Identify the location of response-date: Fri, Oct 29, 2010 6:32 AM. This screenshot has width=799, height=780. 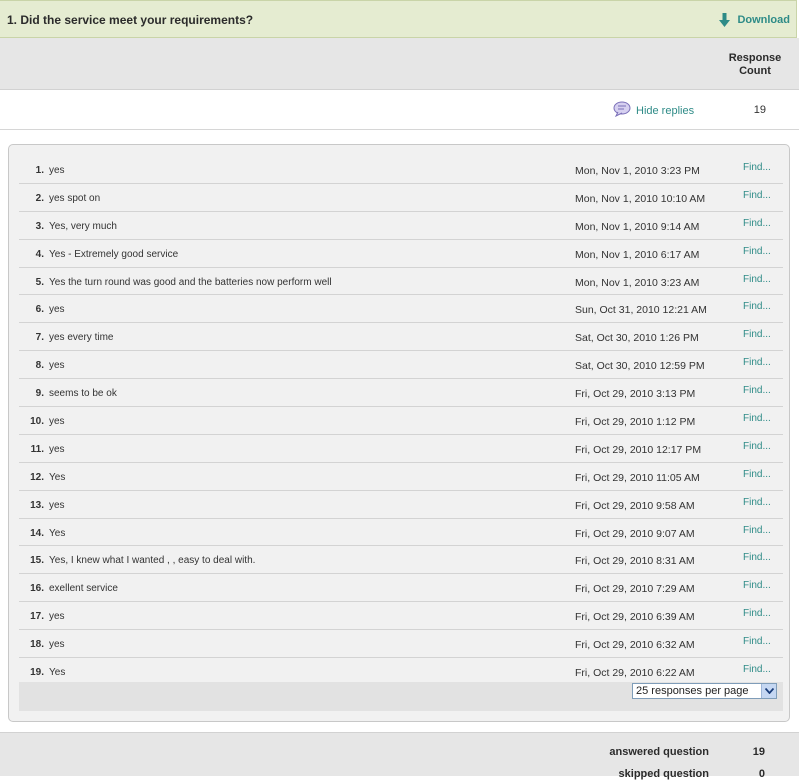
(635, 645).